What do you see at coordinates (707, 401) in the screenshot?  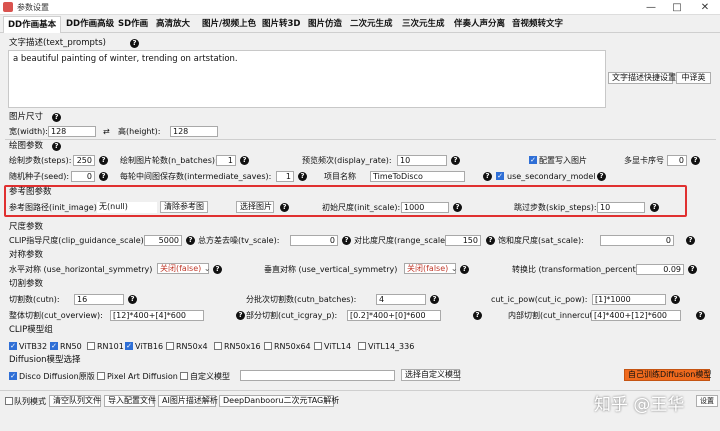 I see `settings-button: 设置` at bounding box center [707, 401].